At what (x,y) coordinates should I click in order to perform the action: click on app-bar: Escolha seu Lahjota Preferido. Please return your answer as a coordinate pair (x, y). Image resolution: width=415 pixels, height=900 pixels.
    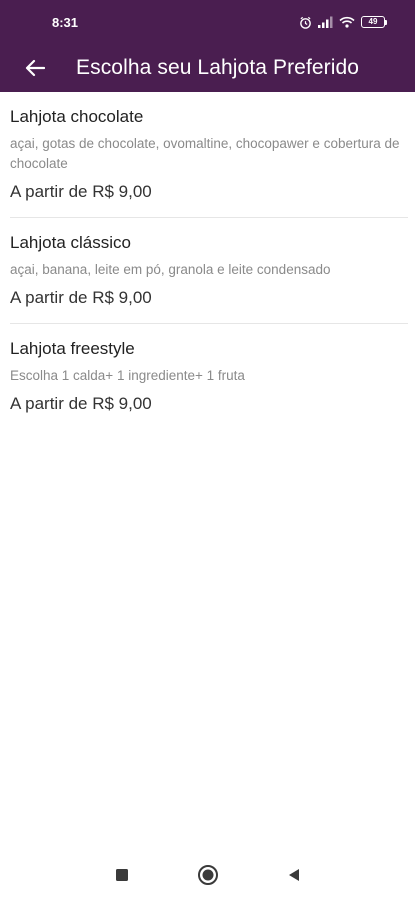
    Looking at the image, I should click on (207, 68).